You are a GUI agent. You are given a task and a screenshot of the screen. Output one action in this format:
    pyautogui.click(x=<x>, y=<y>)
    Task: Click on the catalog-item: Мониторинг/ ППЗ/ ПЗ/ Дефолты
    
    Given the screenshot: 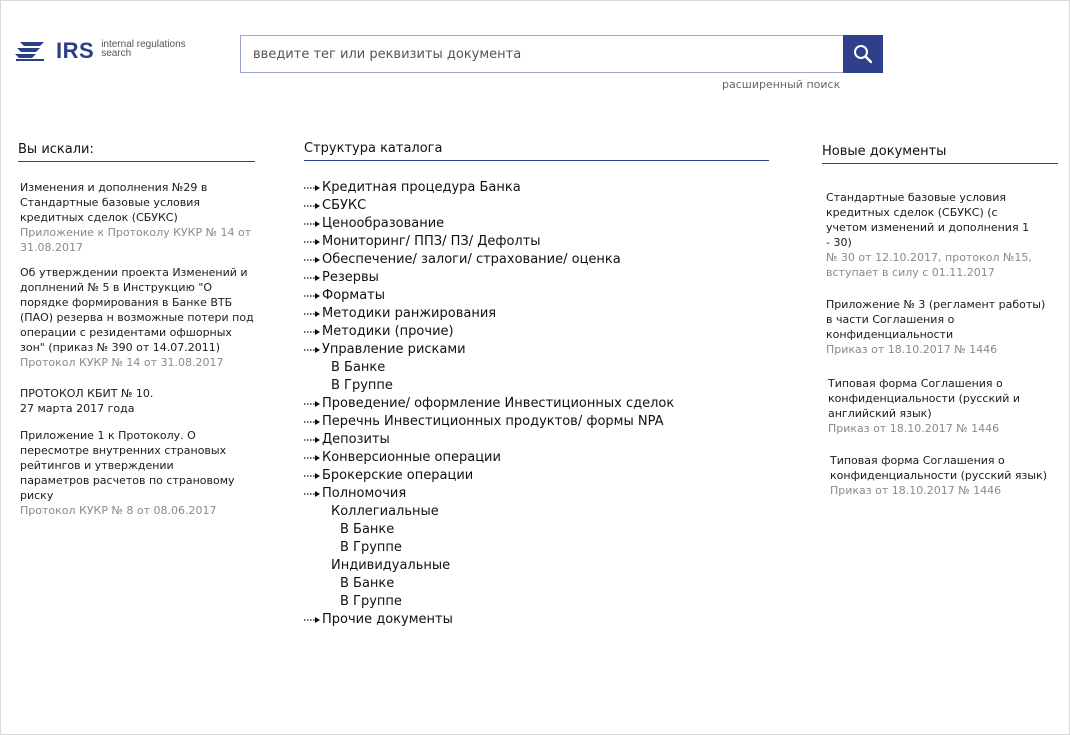 What is the action you would take?
    pyautogui.click(x=536, y=242)
    